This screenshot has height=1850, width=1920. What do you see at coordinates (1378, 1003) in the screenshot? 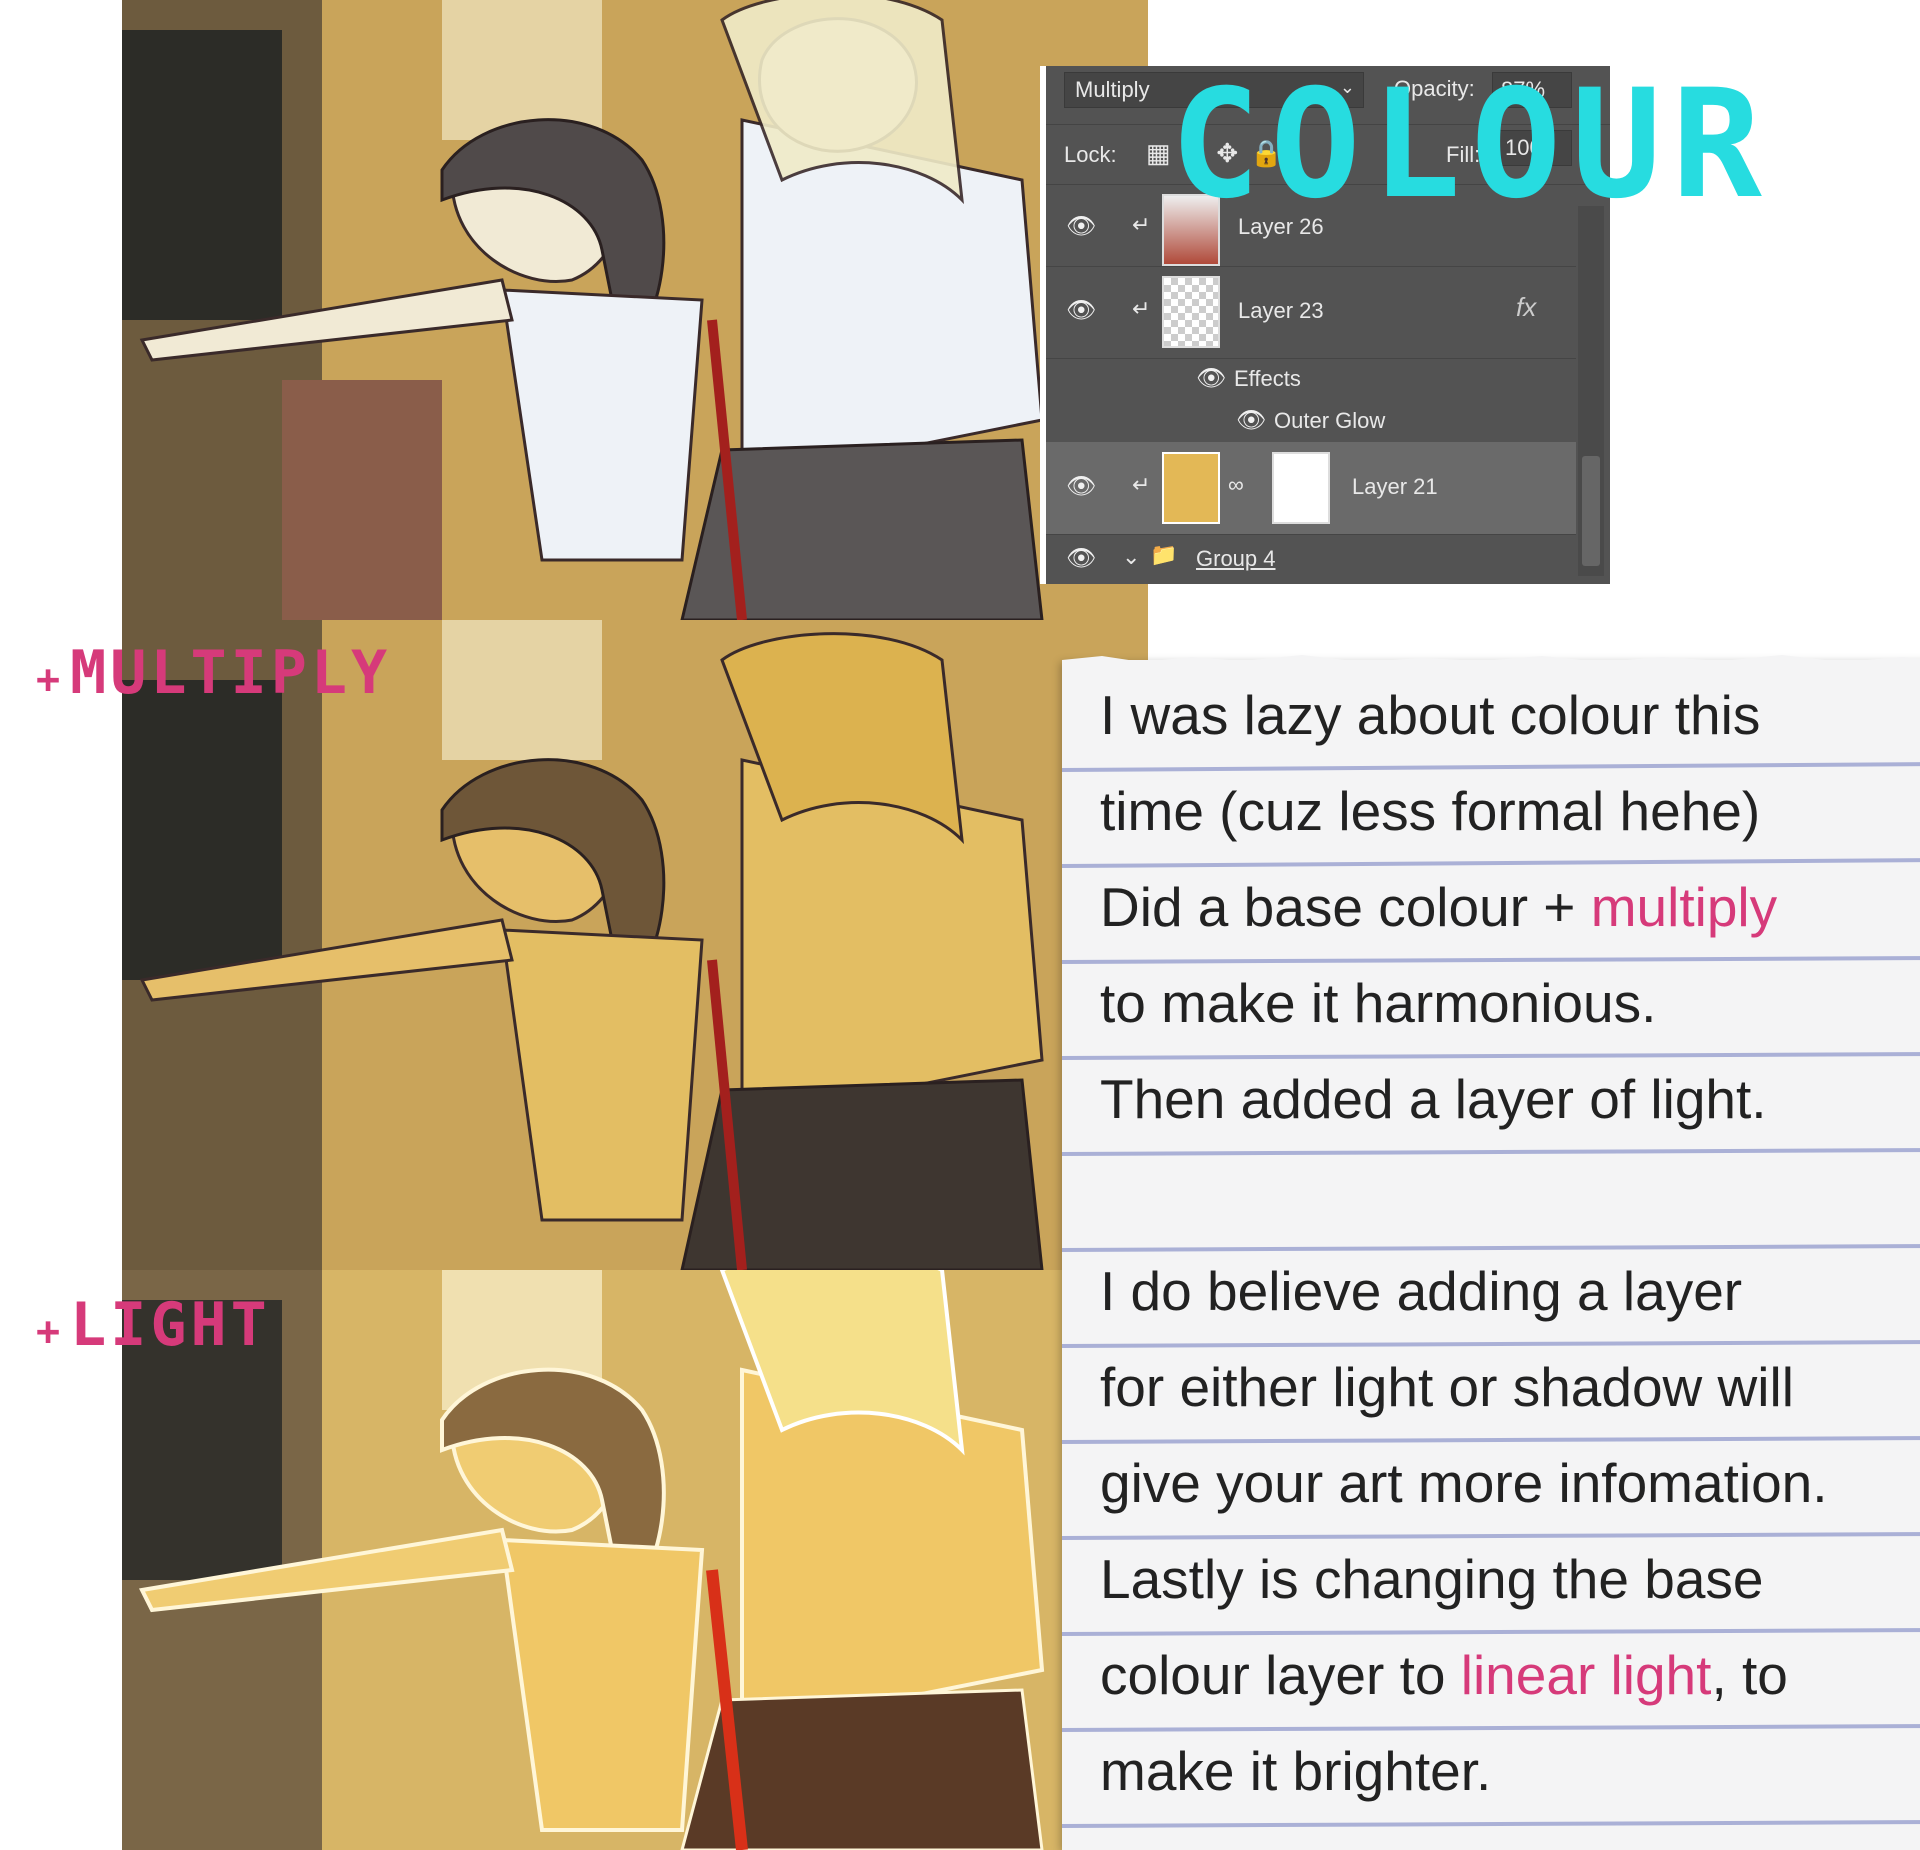
I see `note-line: to make it harmonious.` at bounding box center [1378, 1003].